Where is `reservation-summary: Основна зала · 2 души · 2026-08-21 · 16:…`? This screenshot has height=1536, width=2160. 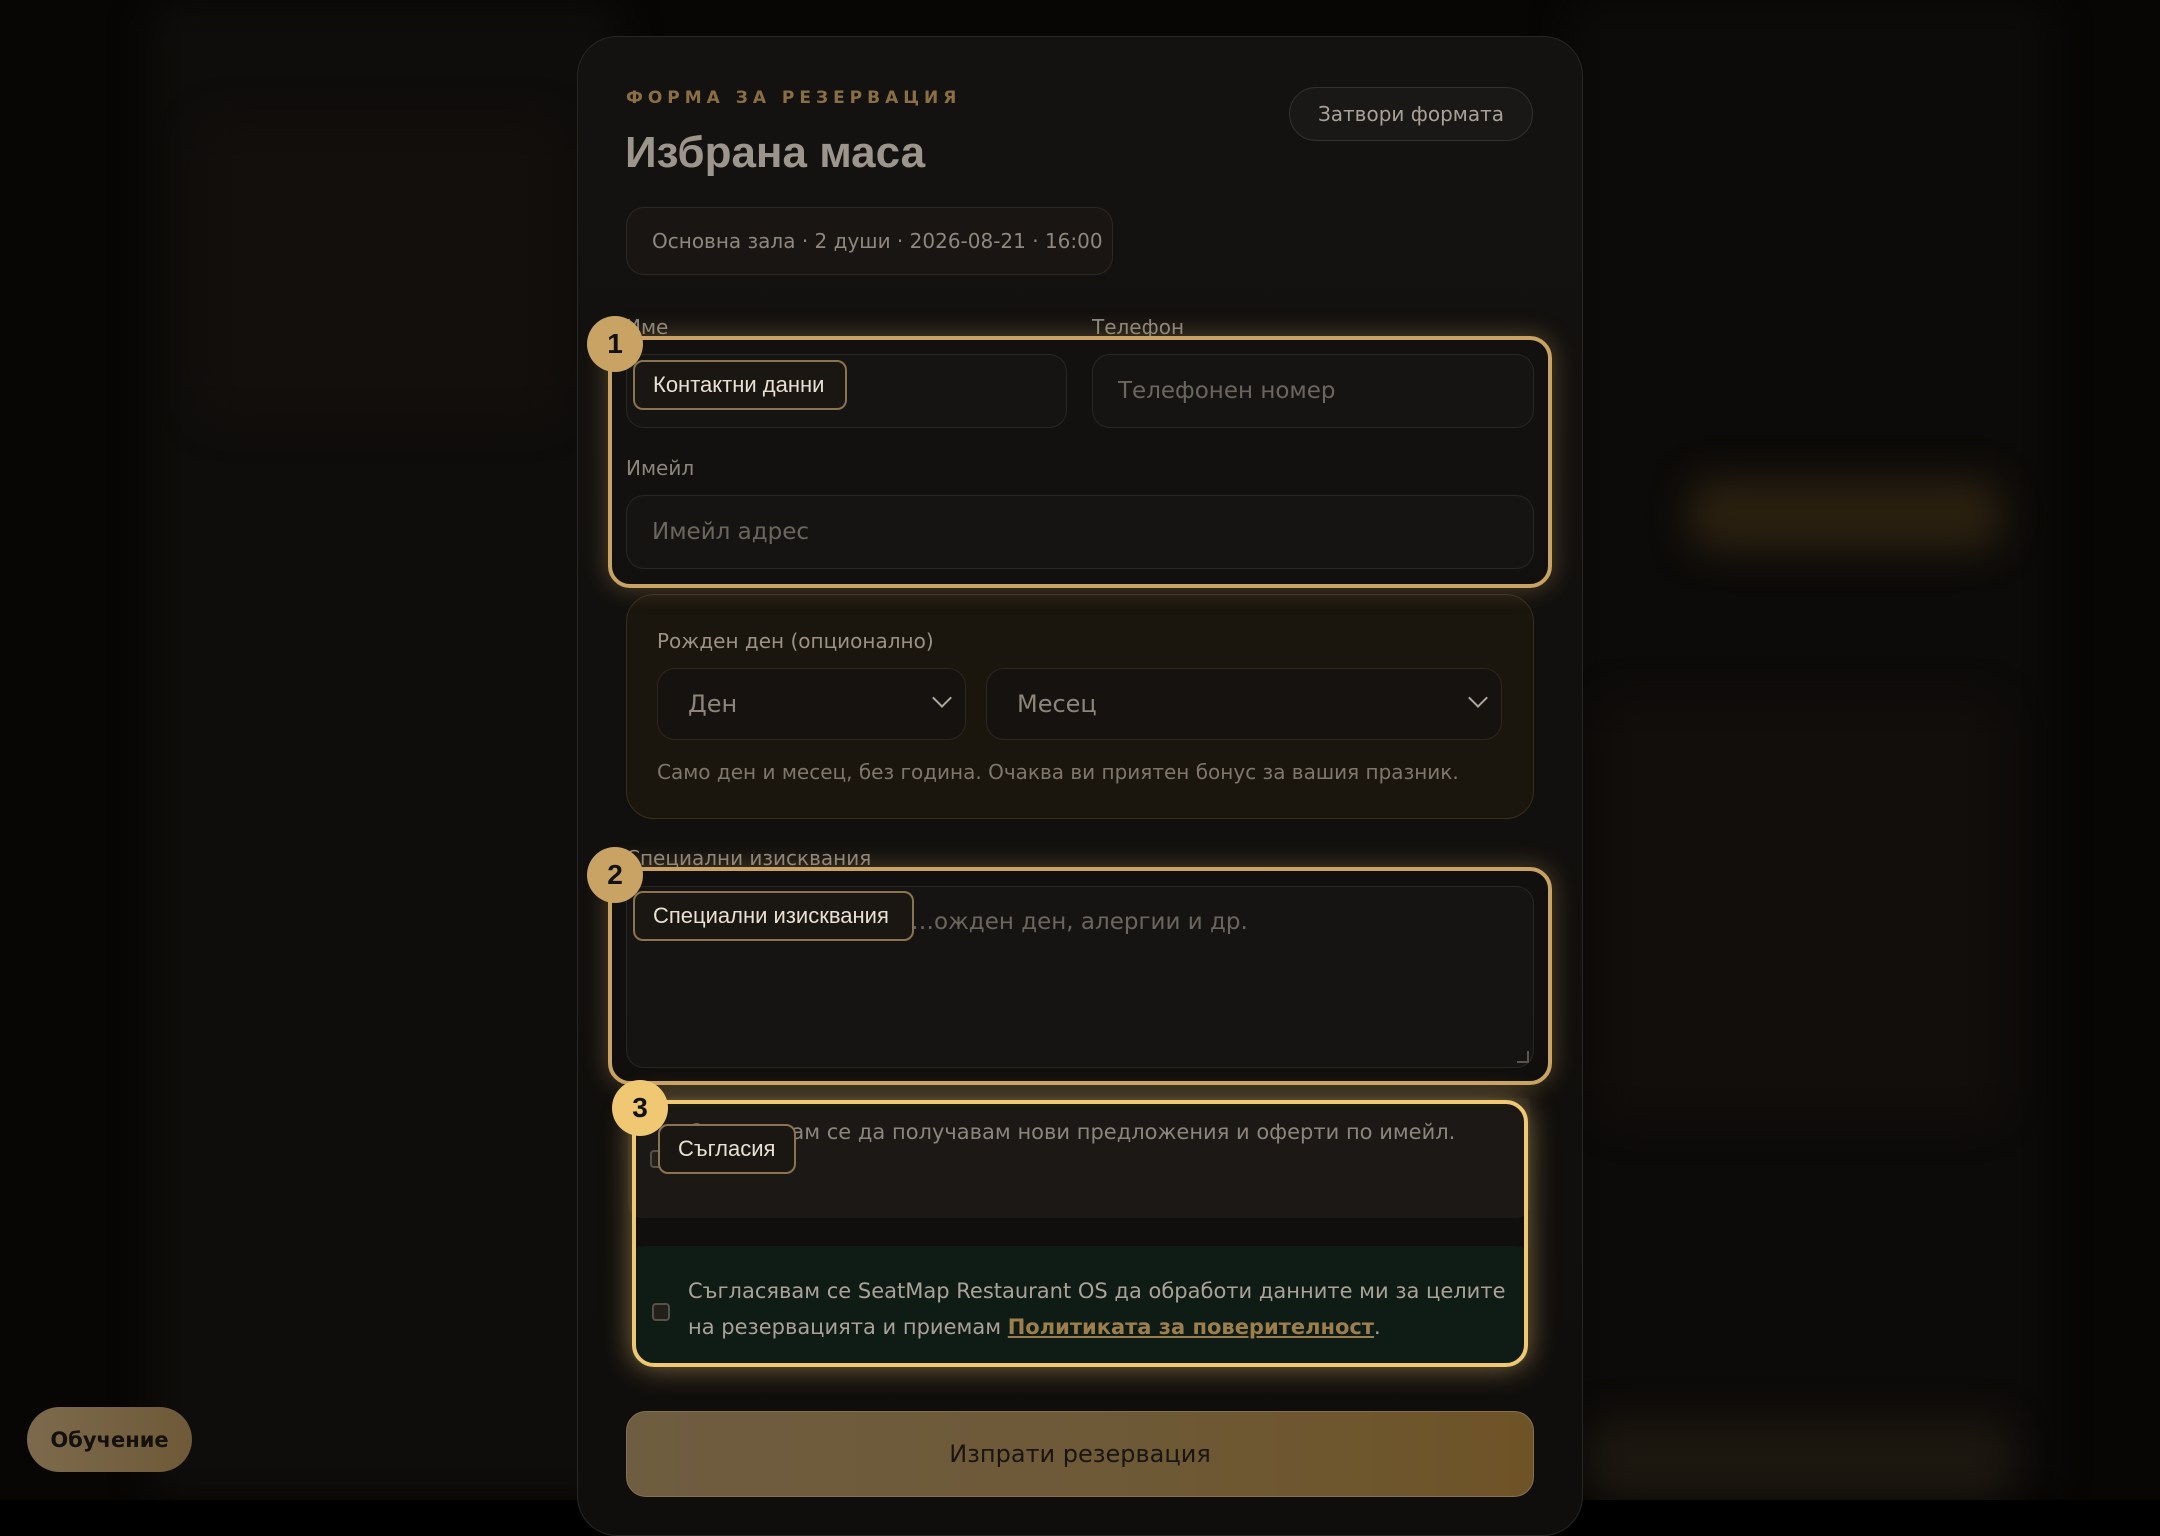
reservation-summary: Основна зала · 2 души · 2026-08-21 · 16:… is located at coordinates (869, 241).